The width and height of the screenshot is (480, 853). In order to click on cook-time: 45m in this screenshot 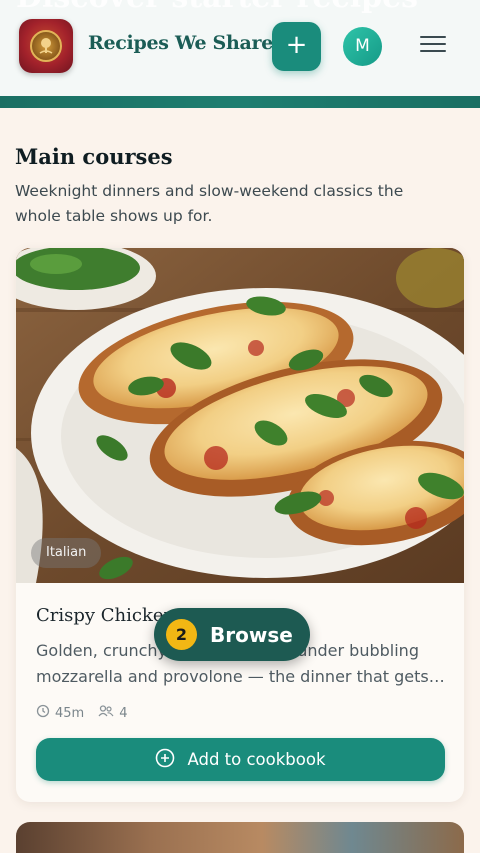, I will do `click(70, 713)`.